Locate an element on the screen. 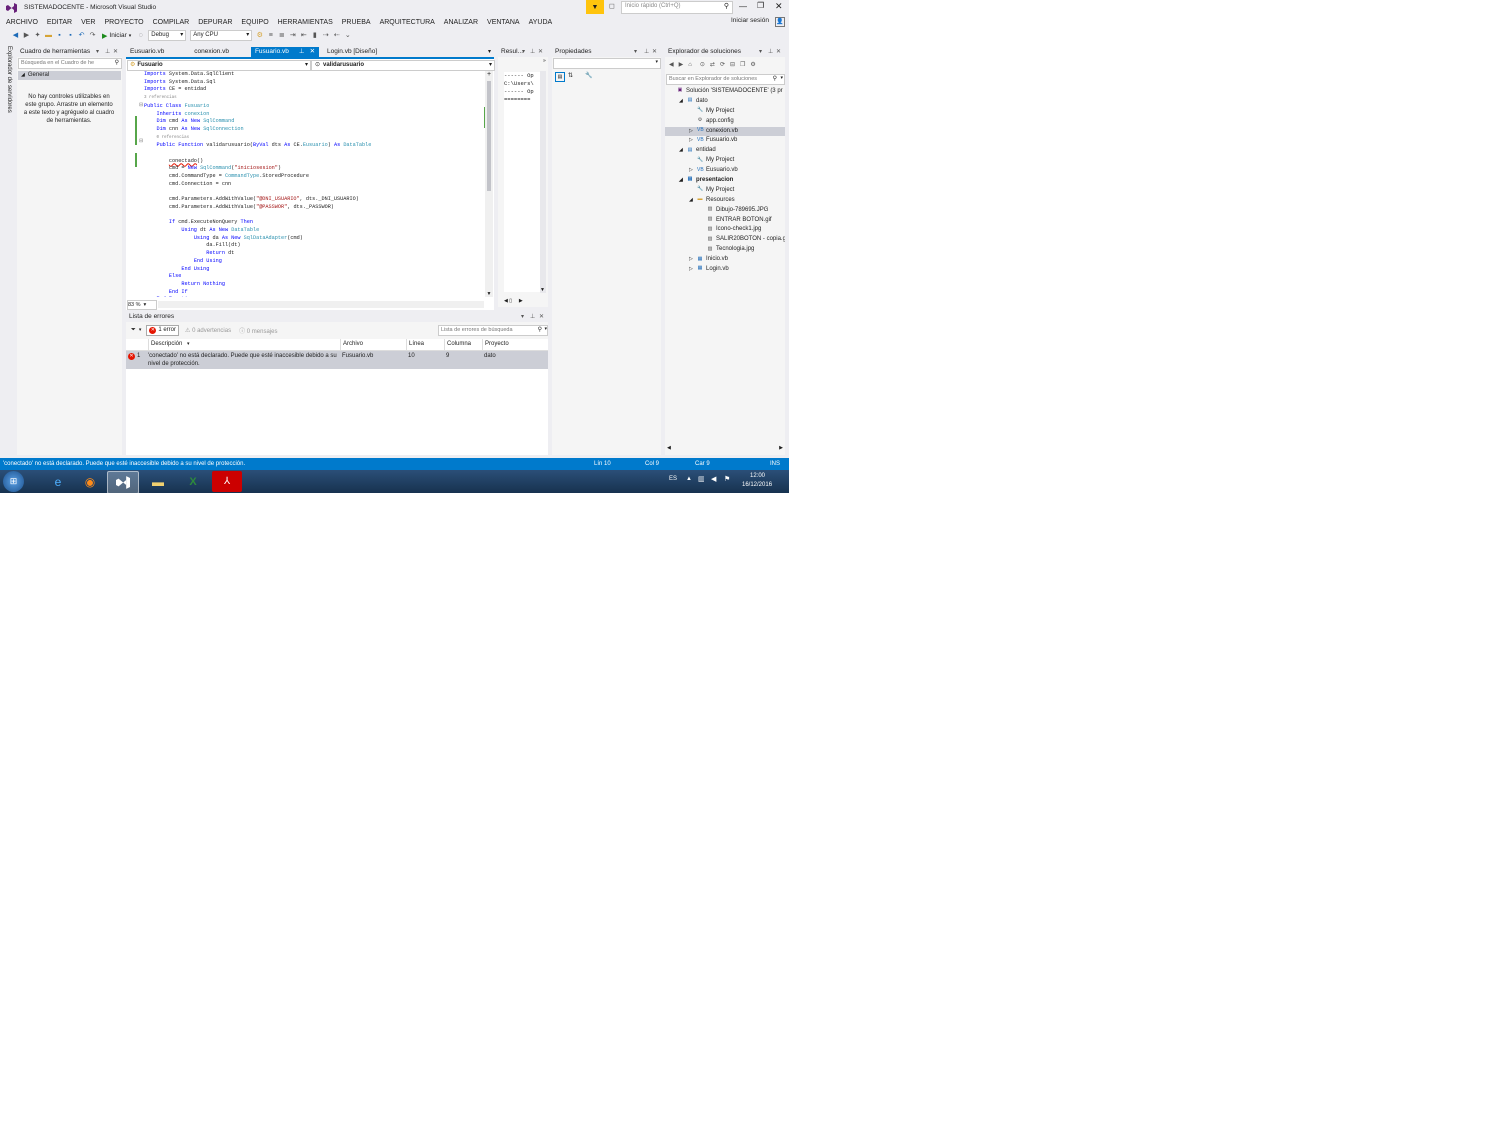 This screenshot has width=1500, height=1134. menu-ayuda: AYUDA is located at coordinates (541, 22).